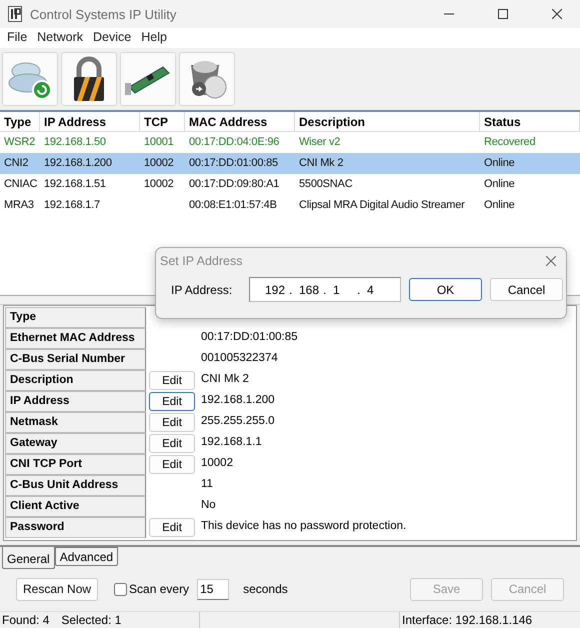 This screenshot has width=580, height=628. What do you see at coordinates (148, 79) in the screenshot?
I see `network-card-icon` at bounding box center [148, 79].